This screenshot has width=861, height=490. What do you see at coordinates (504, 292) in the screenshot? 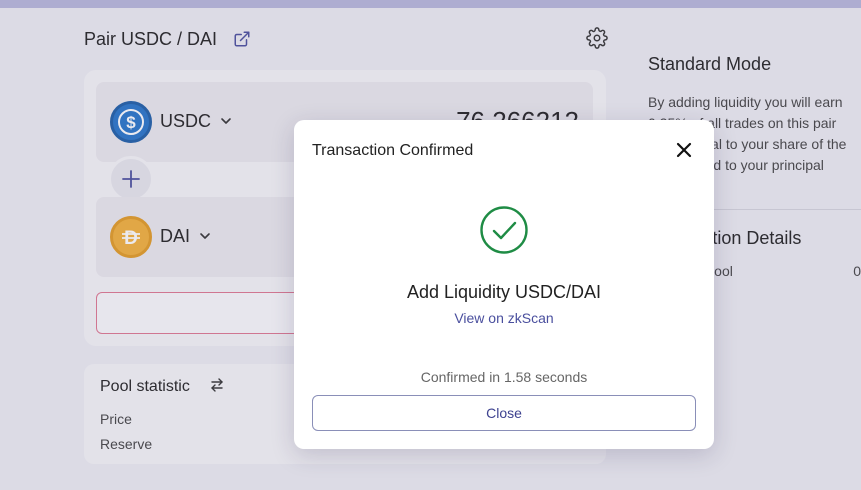
I see `dialog-heading: Add Liquidity USDC/DAI` at bounding box center [504, 292].